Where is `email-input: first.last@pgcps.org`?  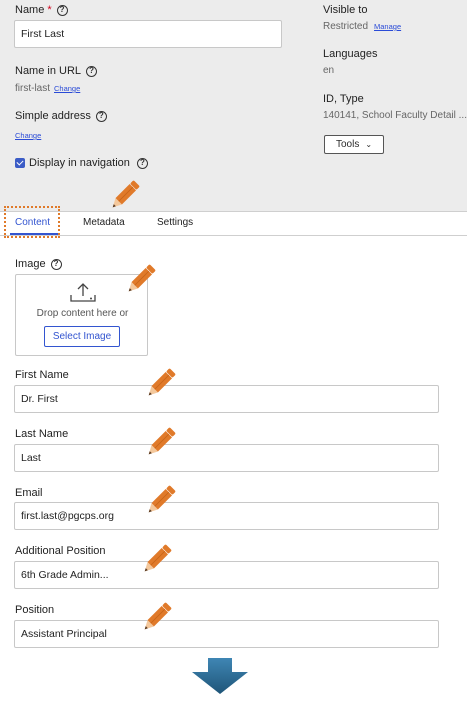
email-input: first.last@pgcps.org is located at coordinates (226, 516).